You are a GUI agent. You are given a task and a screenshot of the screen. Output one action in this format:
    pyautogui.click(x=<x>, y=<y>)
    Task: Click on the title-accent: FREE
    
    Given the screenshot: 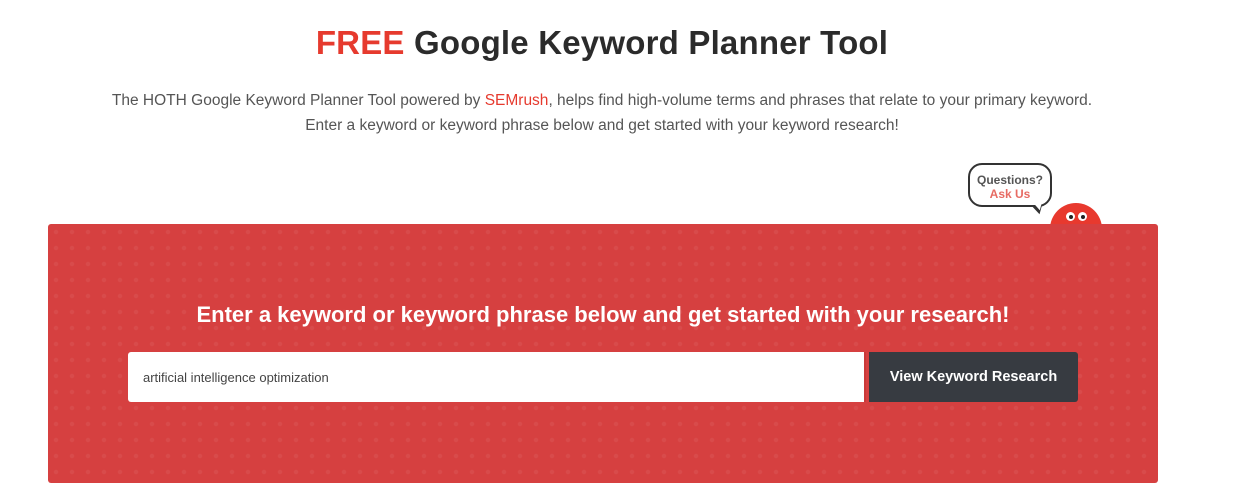 What is the action you would take?
    pyautogui.click(x=360, y=42)
    